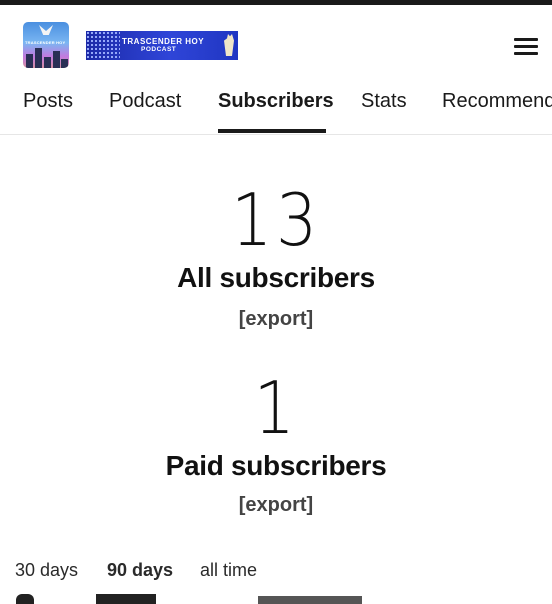 The width and height of the screenshot is (552, 604). I want to click on all-subscribers-number: 13, so click(276, 220).